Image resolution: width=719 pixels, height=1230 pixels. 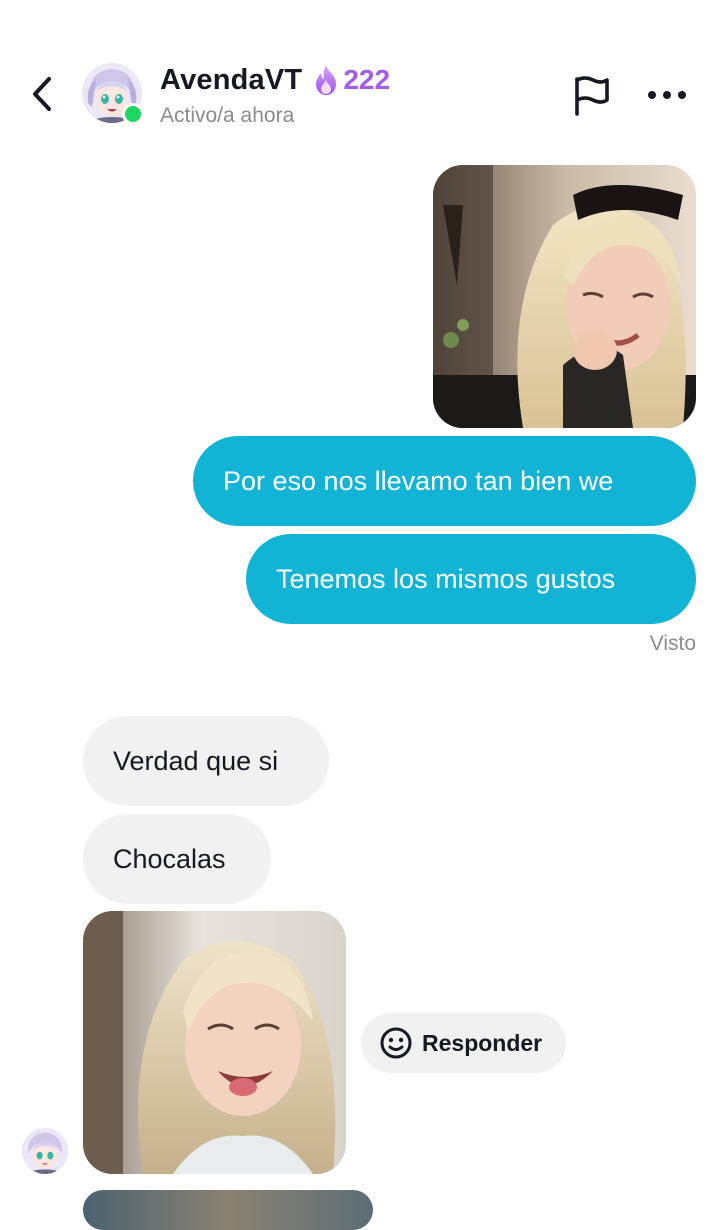 I want to click on chat-header: AvendaVT 222 Activo/a ahora, so click(x=359, y=75).